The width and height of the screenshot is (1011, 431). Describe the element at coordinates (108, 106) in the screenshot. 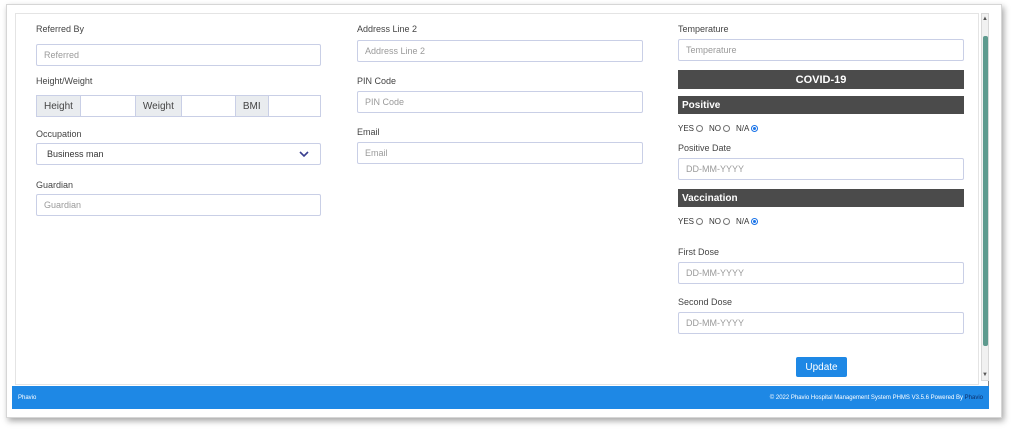

I see `height-input` at that location.